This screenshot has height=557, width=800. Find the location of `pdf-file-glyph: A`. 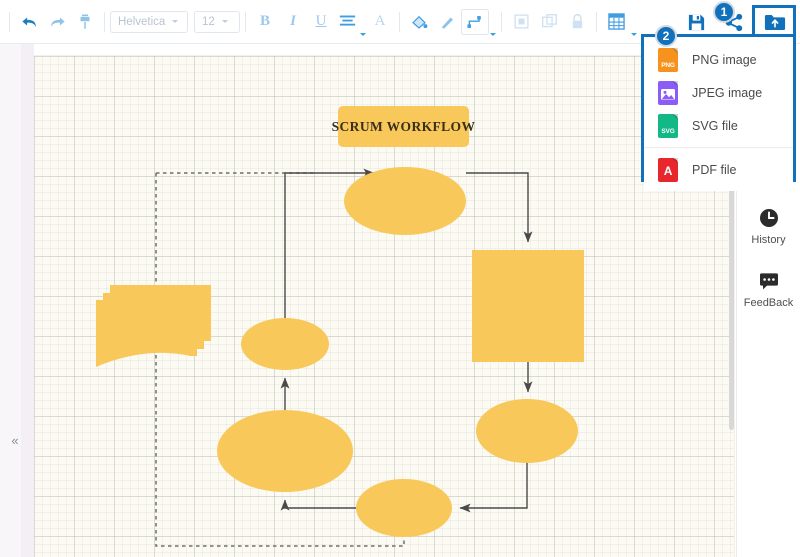

pdf-file-glyph: A is located at coordinates (668, 170).